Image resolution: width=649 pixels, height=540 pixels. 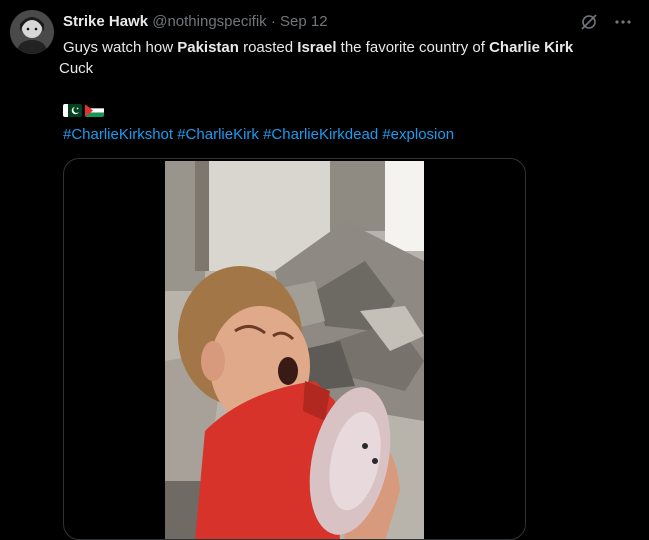 I want to click on text-part: Guys watch how, so click(x=120, y=47).